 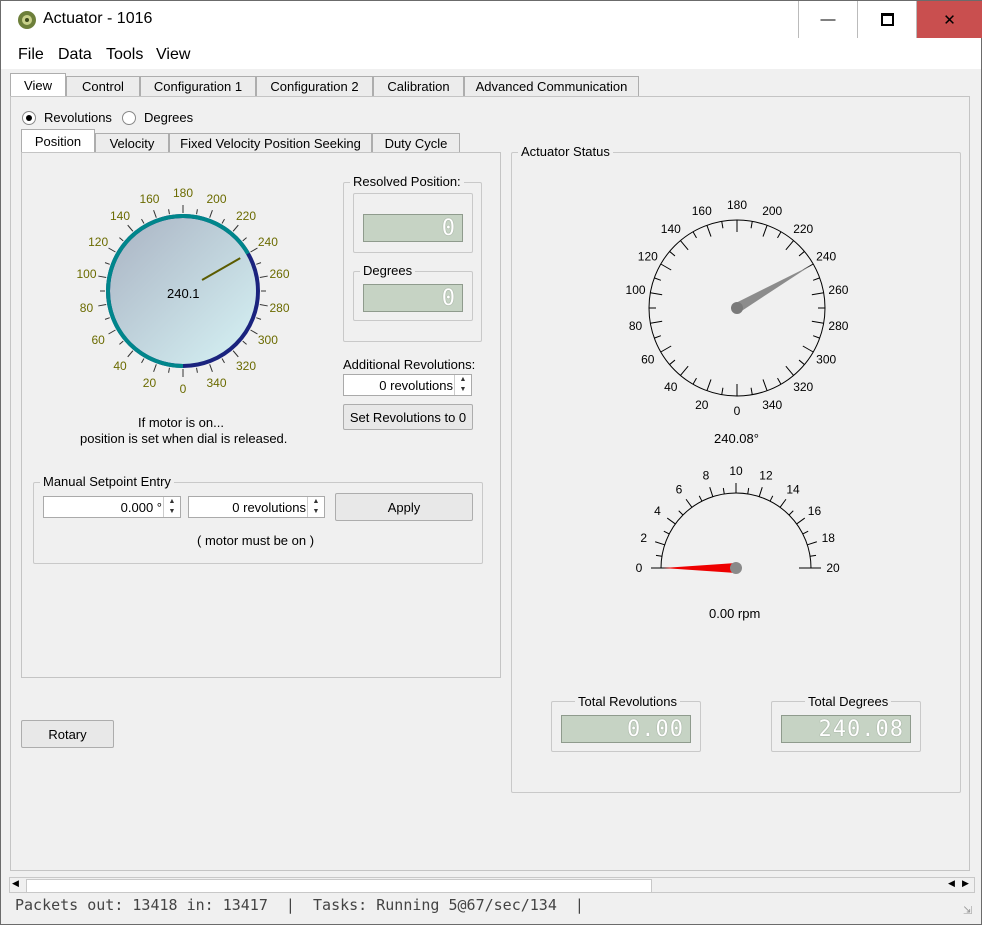 What do you see at coordinates (129, 118) in the screenshot?
I see `degrees-radio` at bounding box center [129, 118].